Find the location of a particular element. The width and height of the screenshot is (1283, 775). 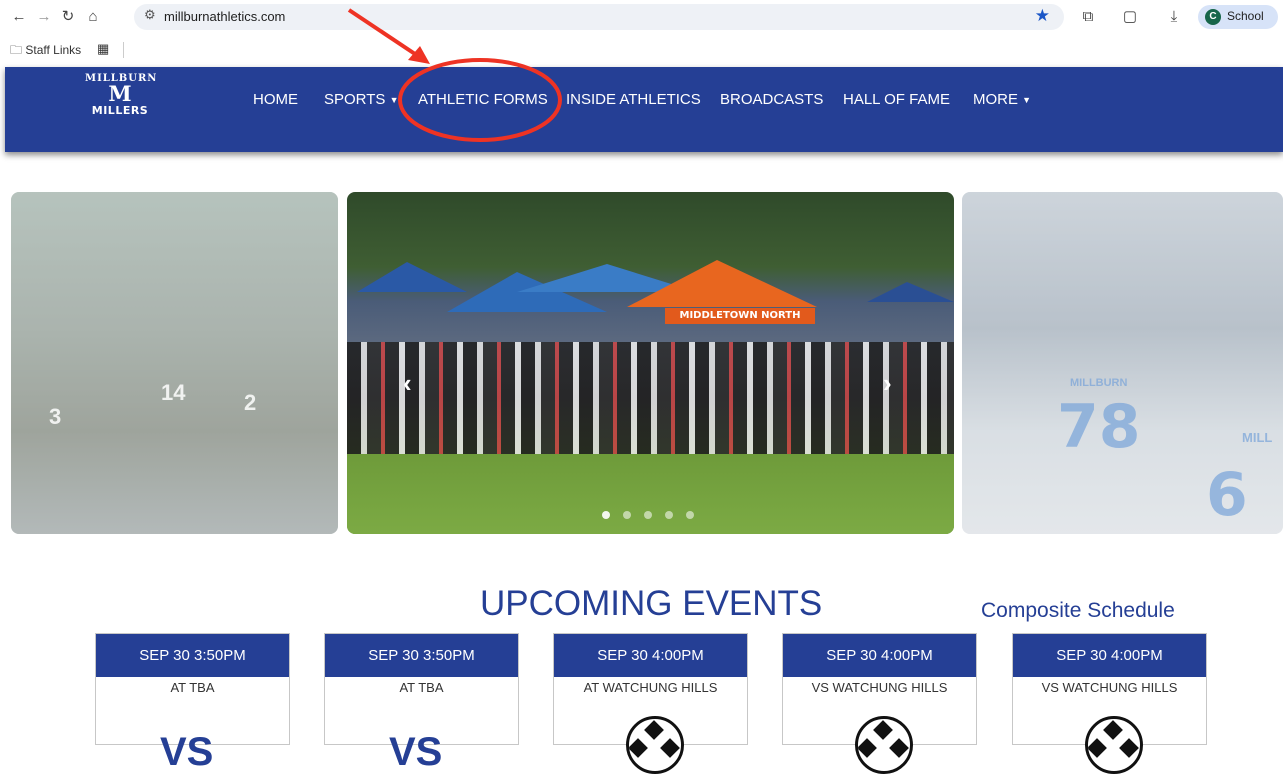

extensions-icon: ⧉ is located at coordinates (1088, 17).